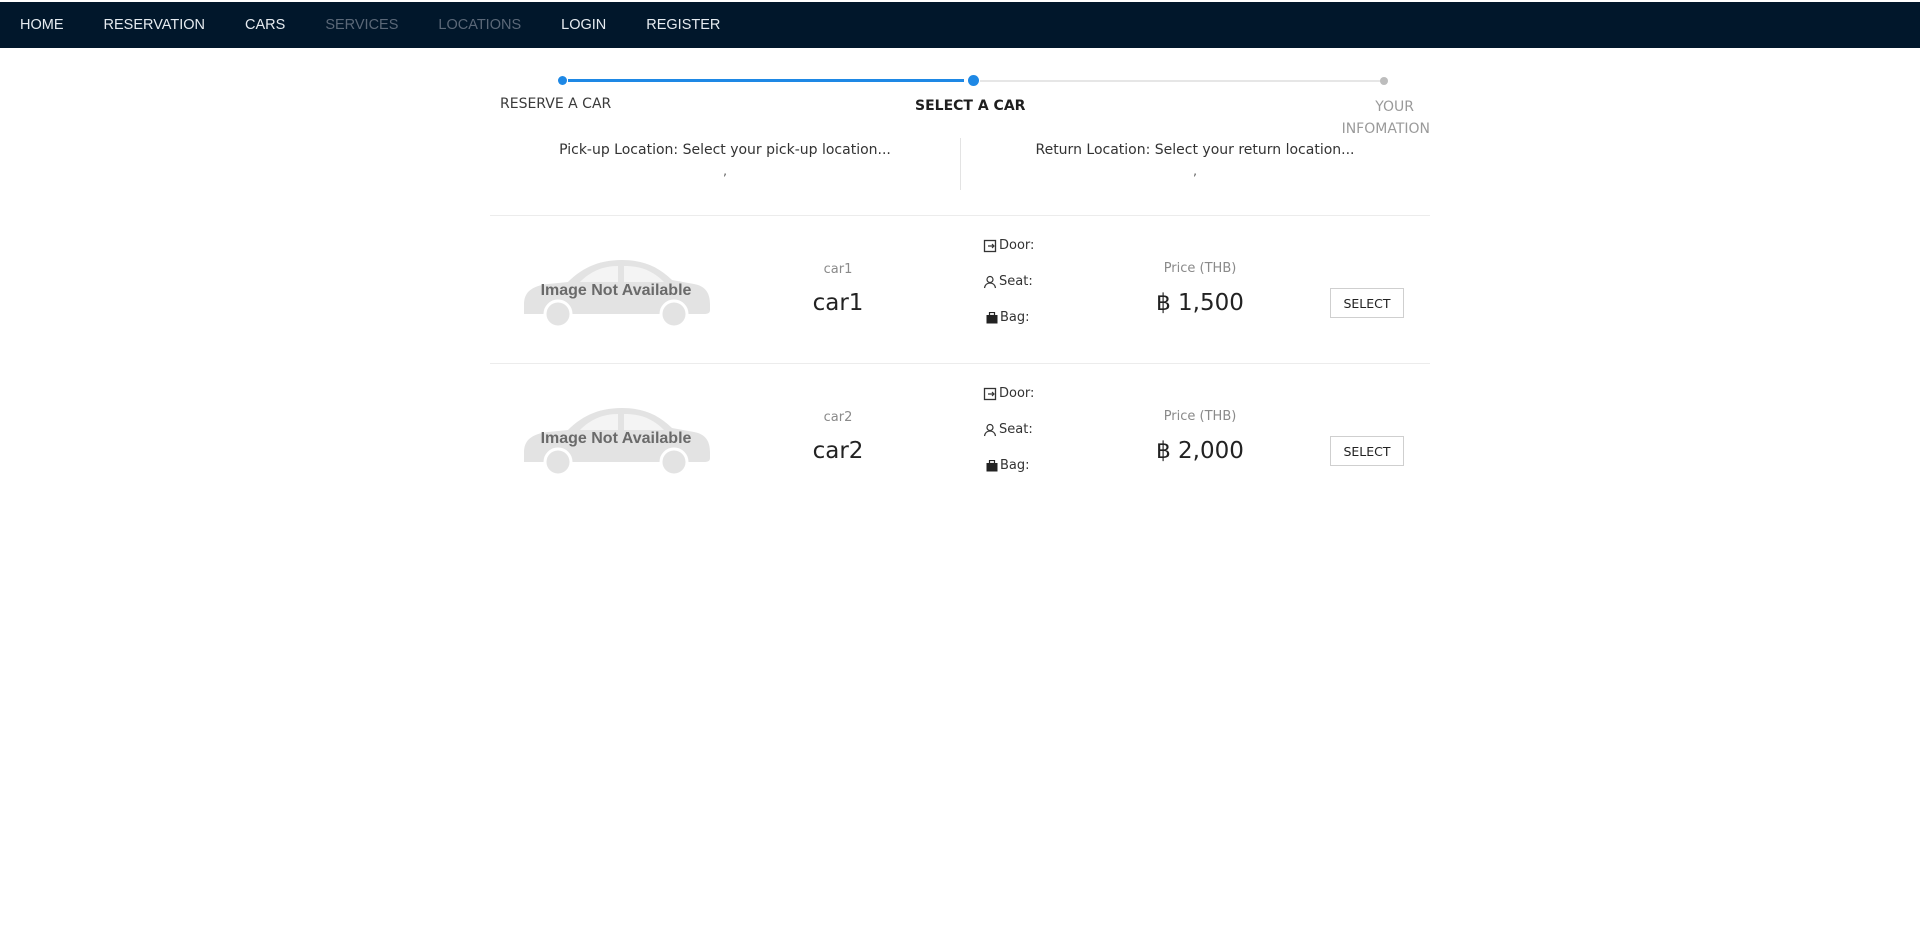  Describe the element at coordinates (1200, 303) in the screenshot. I see `car-price: ฿ 1,500` at that location.